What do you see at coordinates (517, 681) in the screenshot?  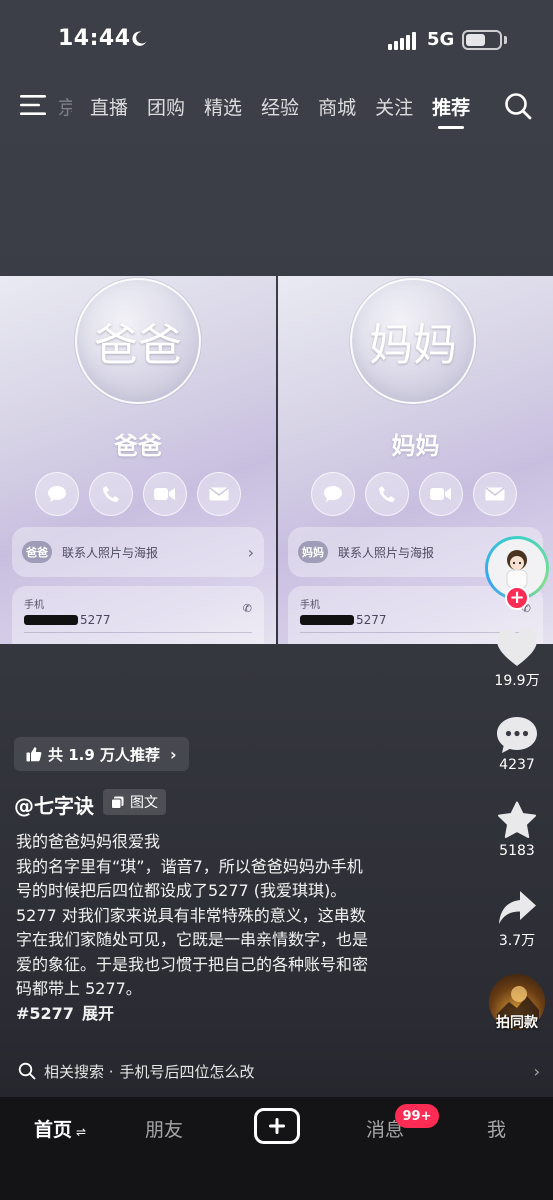 I see `like-count: 19.9万` at bounding box center [517, 681].